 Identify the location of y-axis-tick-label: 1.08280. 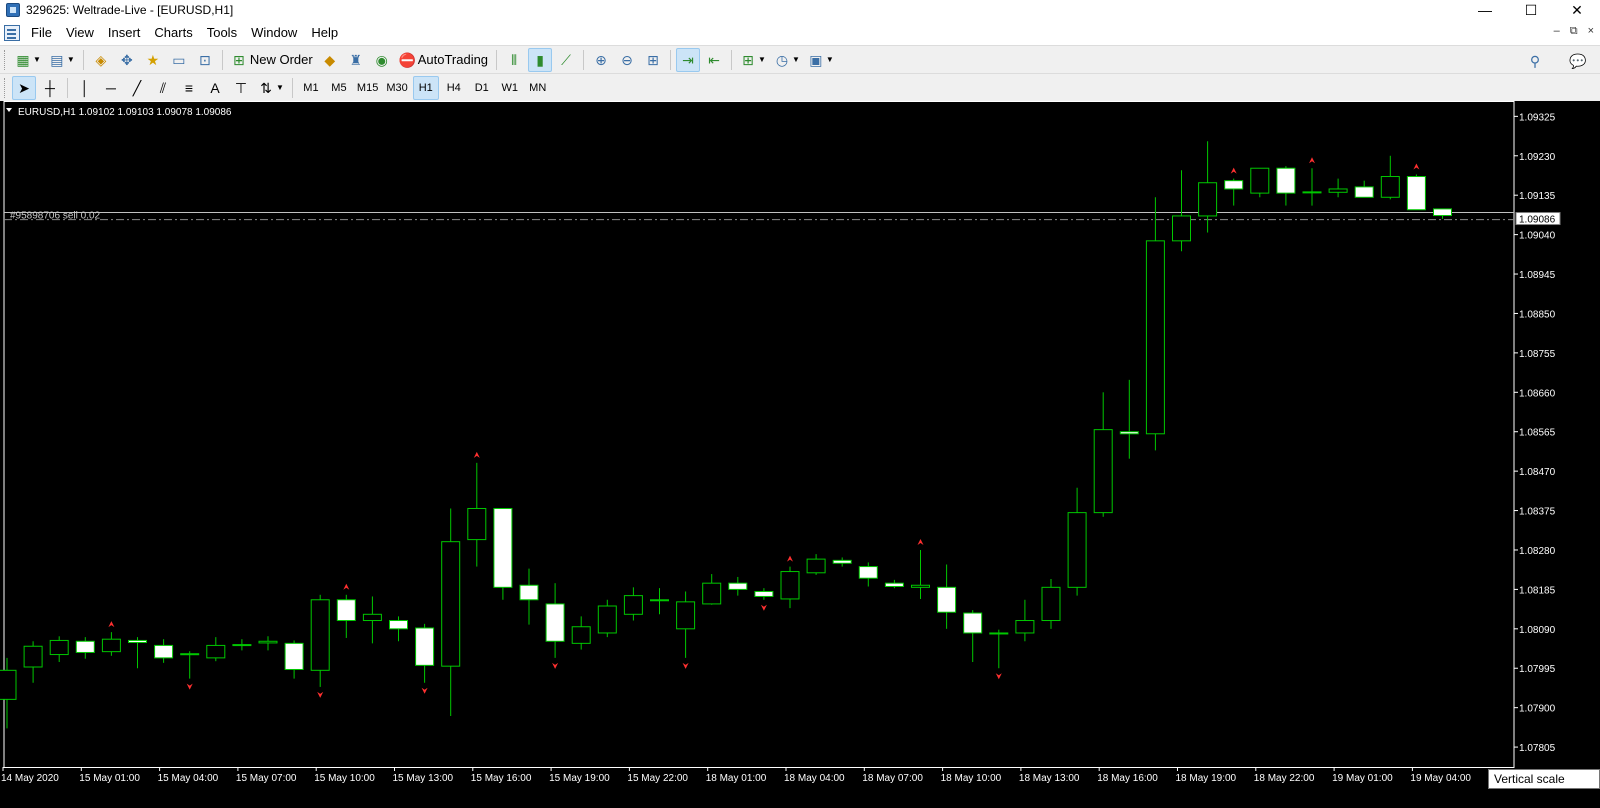
(1537, 551).